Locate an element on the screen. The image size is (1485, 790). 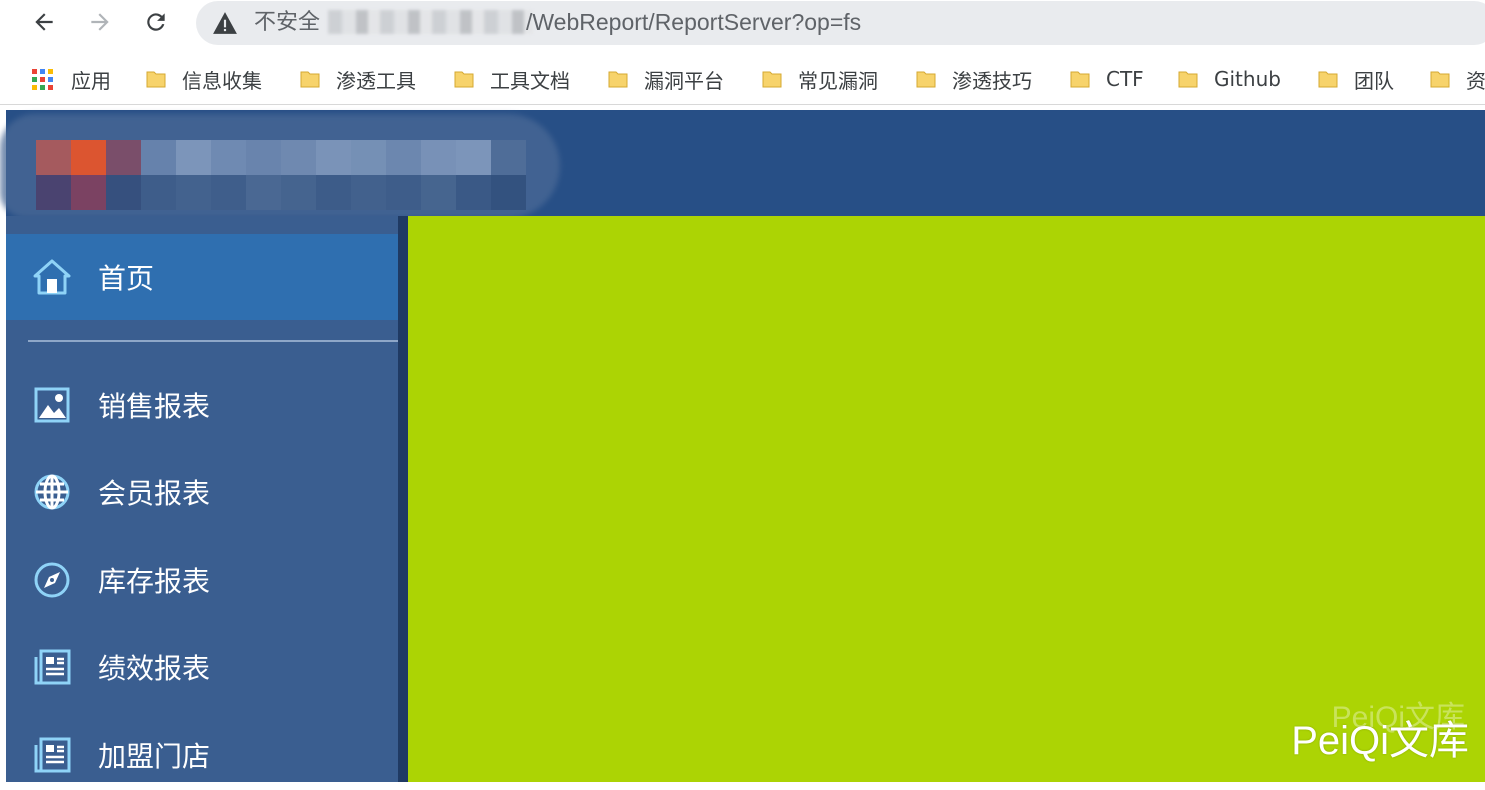
sidebar-item-member-report: 会员报表 is located at coordinates (202, 492).